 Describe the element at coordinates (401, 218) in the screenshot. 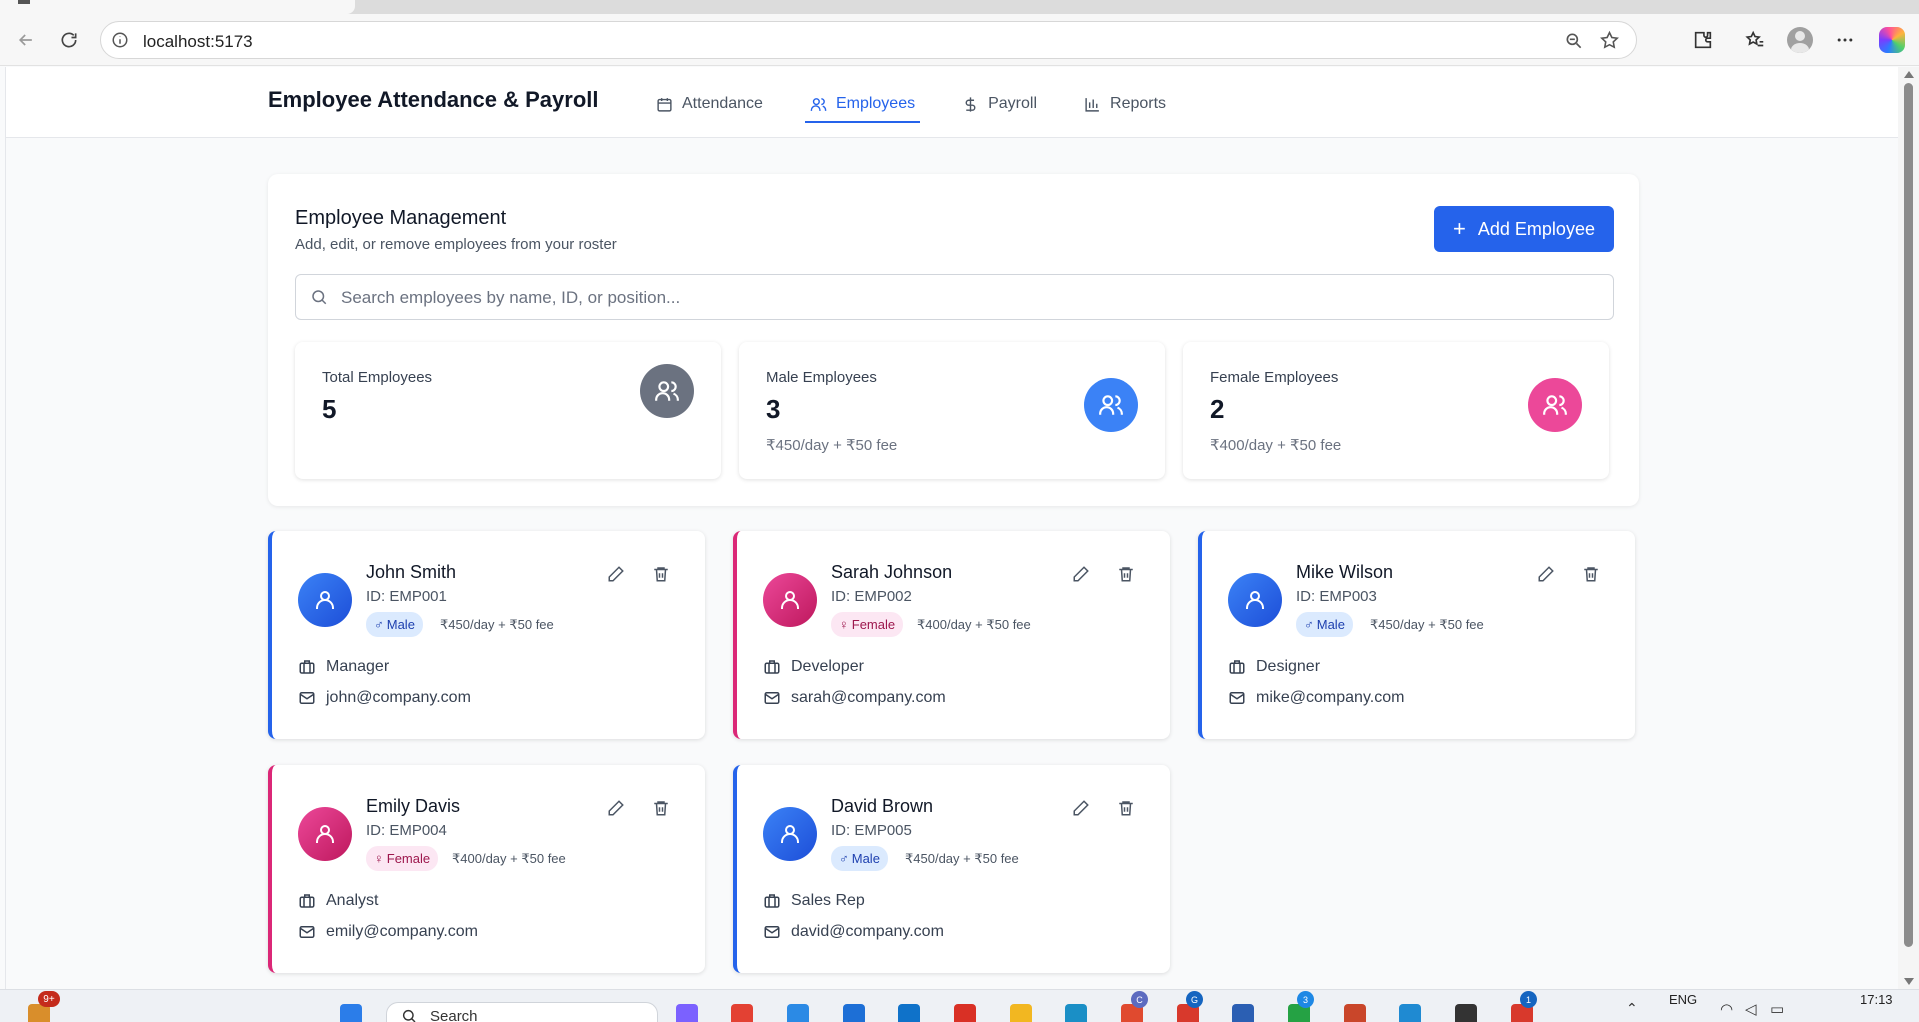

I see `panel-title: Employee Management` at that location.